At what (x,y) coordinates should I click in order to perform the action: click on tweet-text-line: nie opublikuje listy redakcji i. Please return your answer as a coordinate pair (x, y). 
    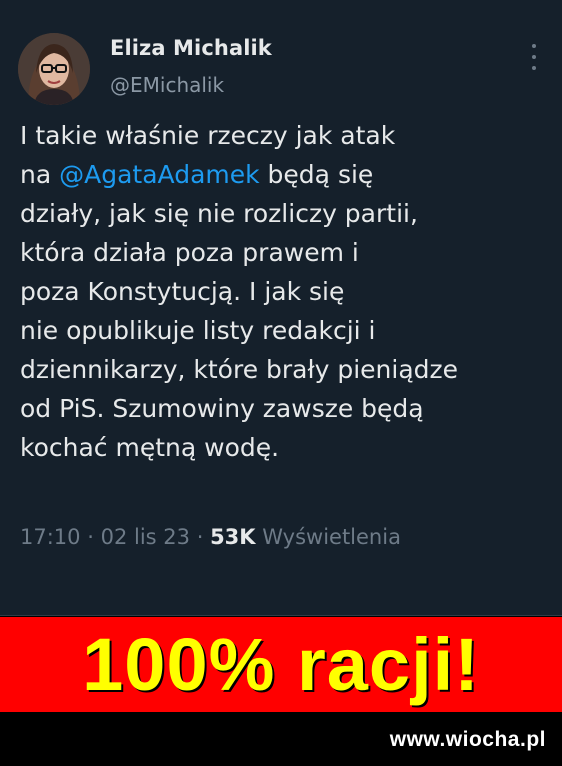
    Looking at the image, I should click on (198, 330).